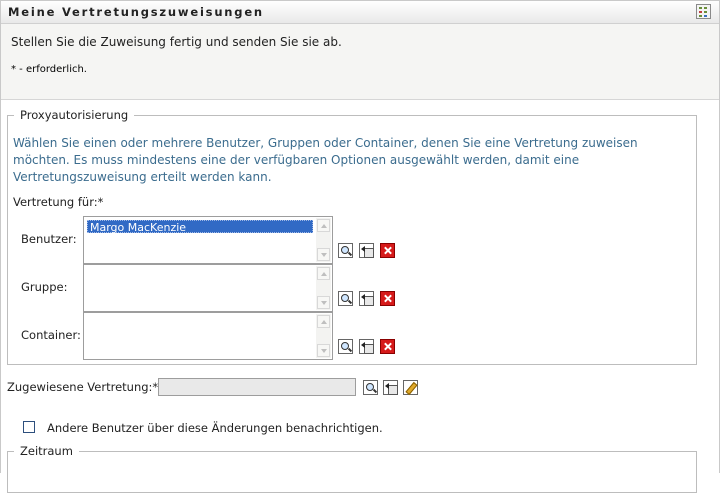  What do you see at coordinates (49, 69) in the screenshot?
I see `required-note: * - erforderlich.` at bounding box center [49, 69].